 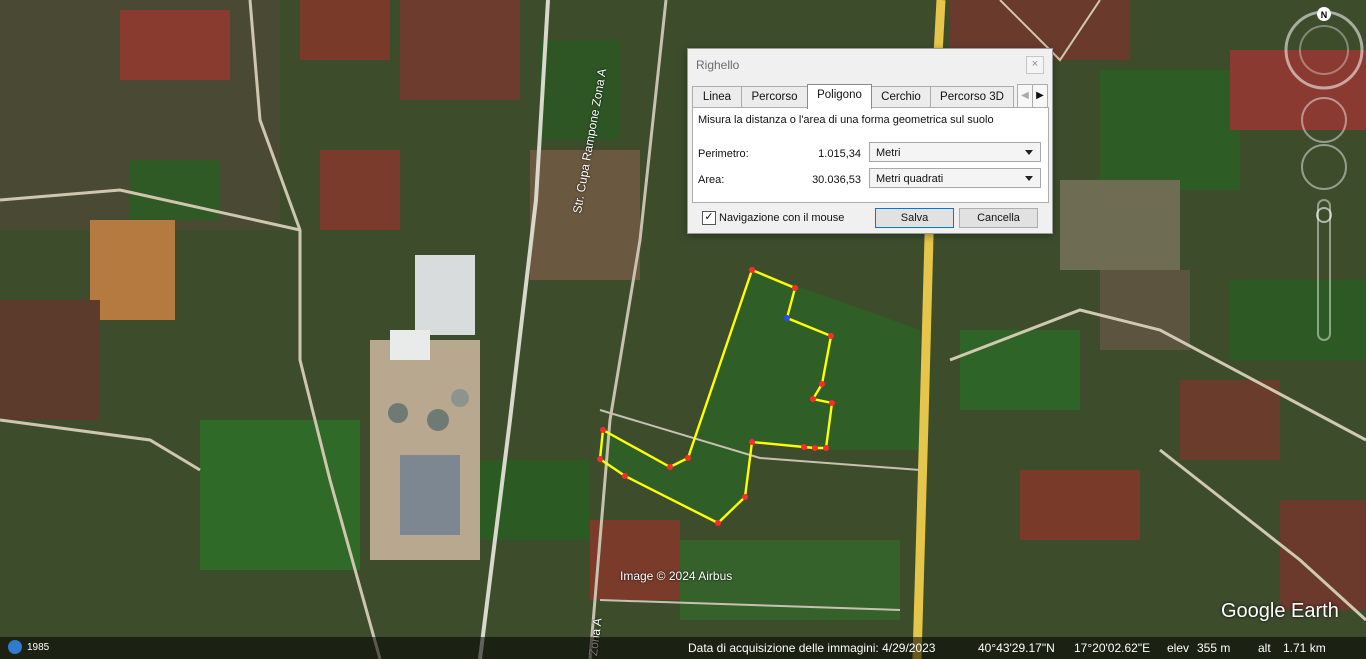 What do you see at coordinates (1280, 611) in the screenshot?
I see `google-earth-logo: Google Earth` at bounding box center [1280, 611].